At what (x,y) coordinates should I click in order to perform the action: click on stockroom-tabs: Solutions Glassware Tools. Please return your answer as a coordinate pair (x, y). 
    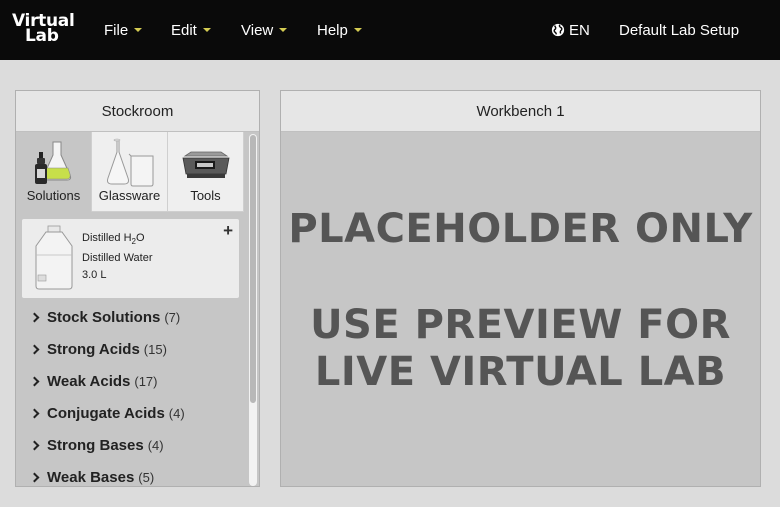
    Looking at the image, I should click on (130, 172).